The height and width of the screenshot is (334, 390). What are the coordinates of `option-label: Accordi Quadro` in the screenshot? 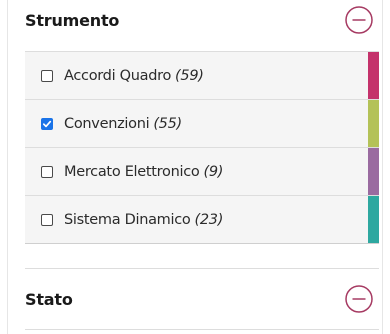 It's located at (118, 75).